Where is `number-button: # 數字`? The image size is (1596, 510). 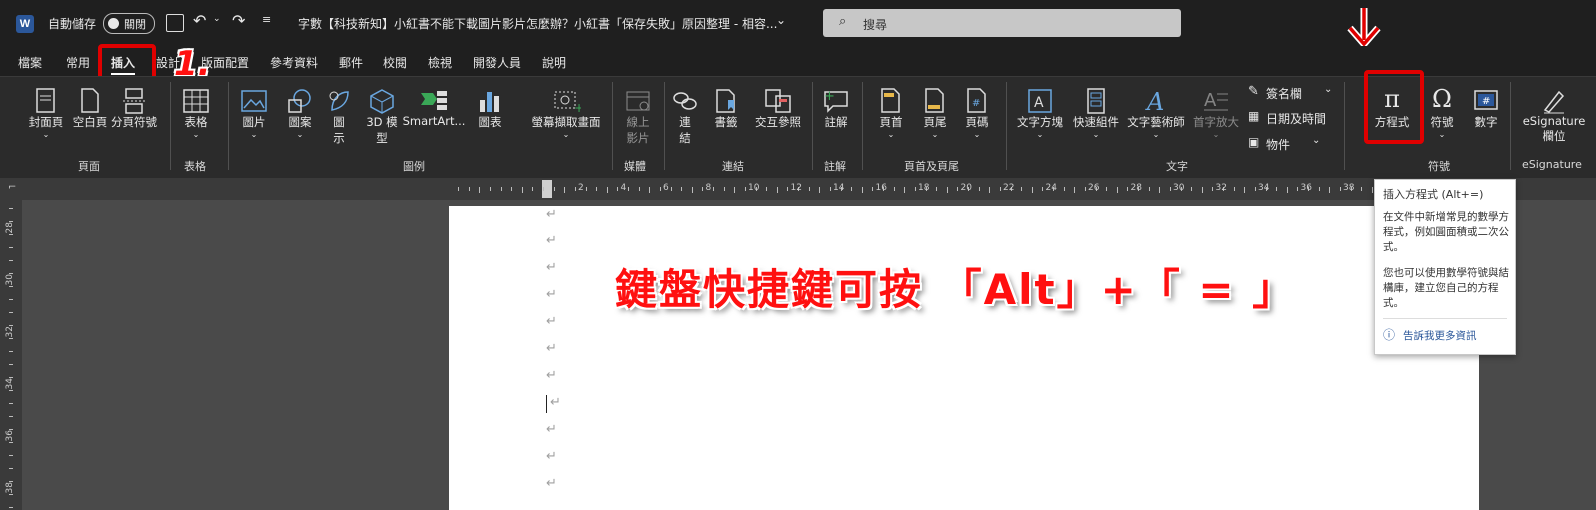
number-button: # 數字 is located at coordinates (1486, 109).